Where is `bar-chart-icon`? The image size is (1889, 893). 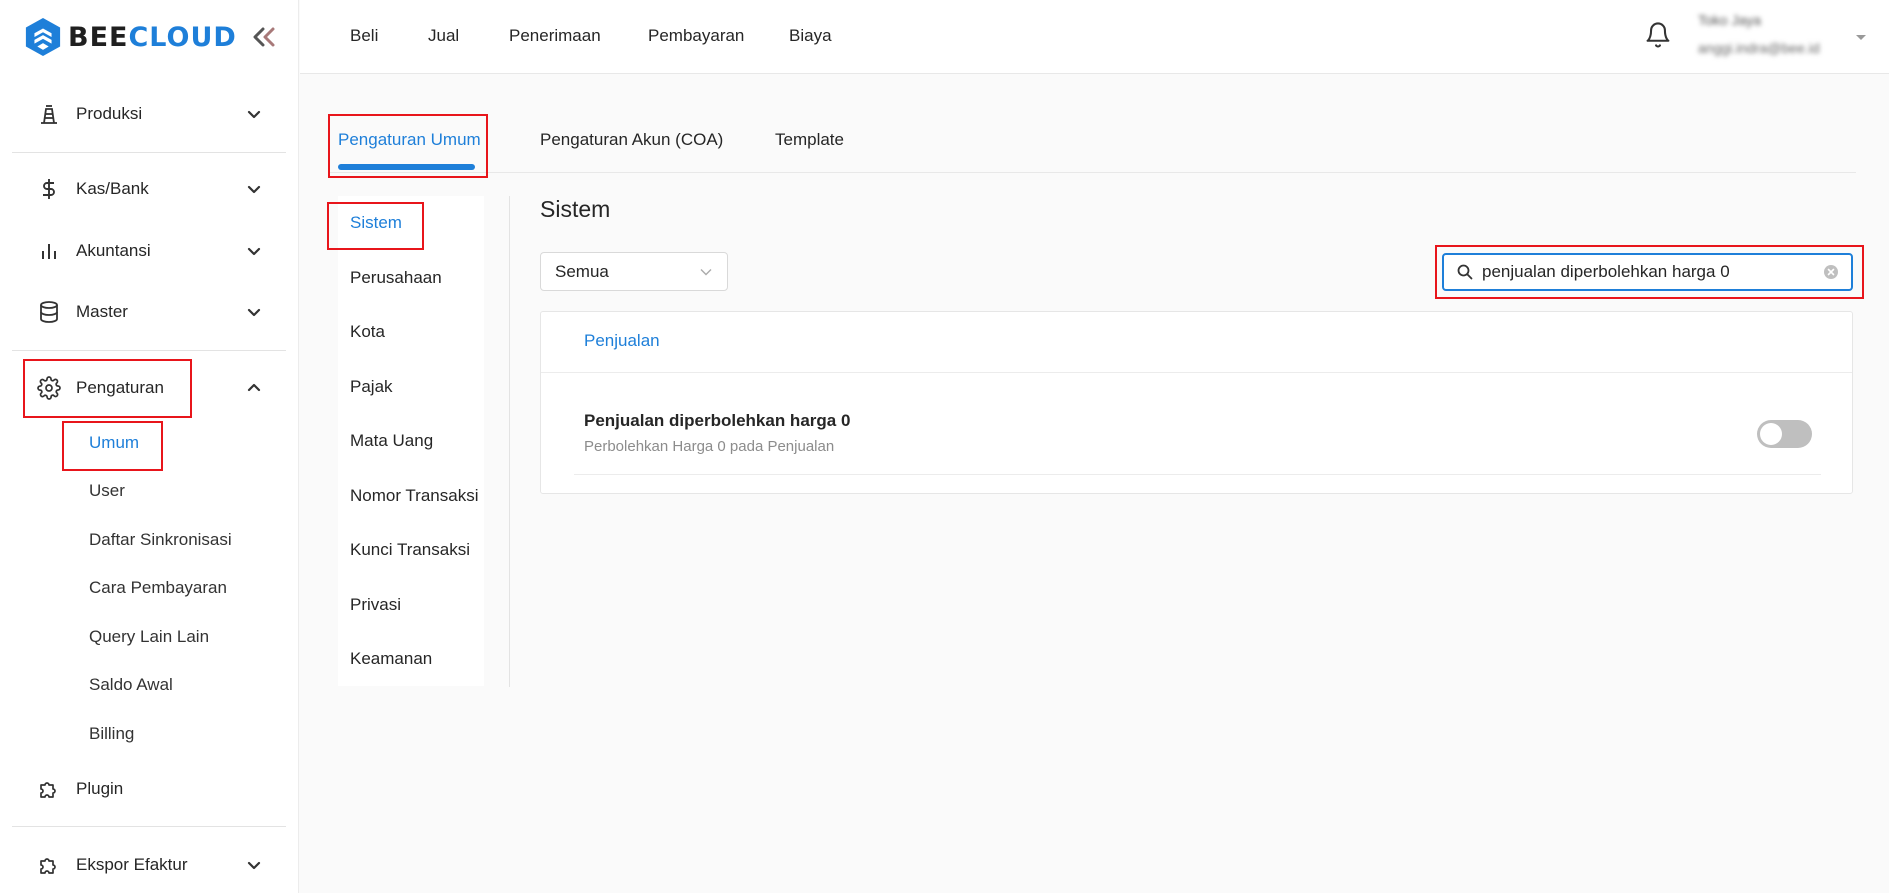
bar-chart-icon is located at coordinates (49, 251).